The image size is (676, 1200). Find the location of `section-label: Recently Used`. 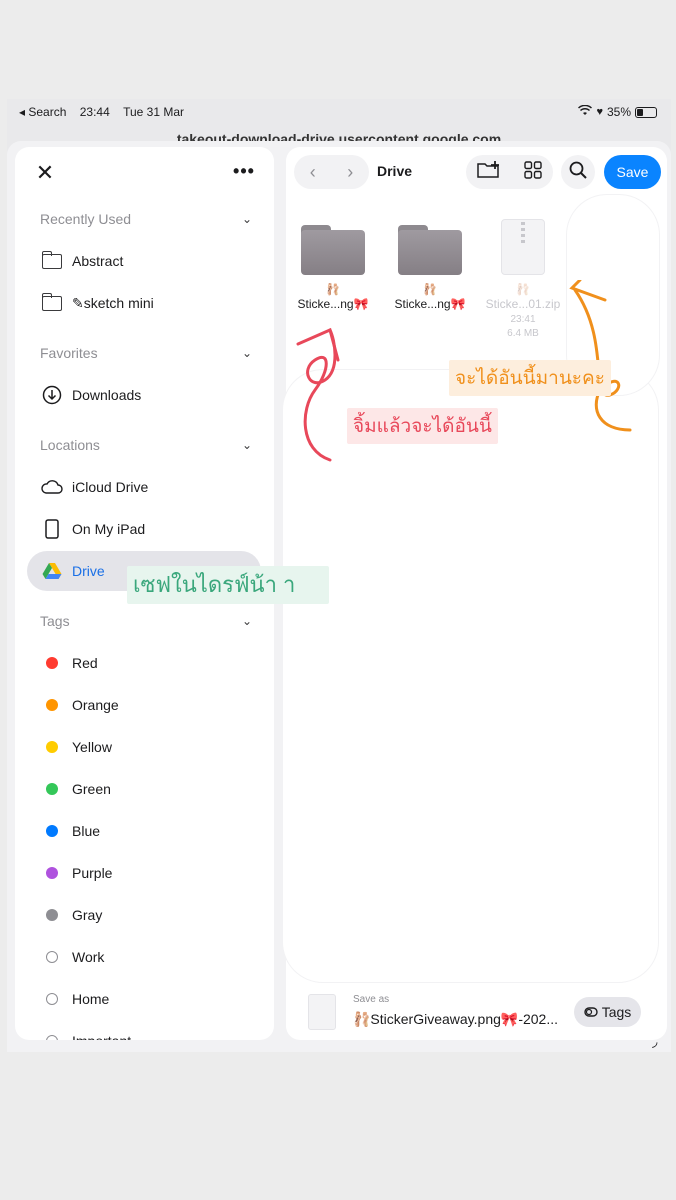

section-label: Recently Used is located at coordinates (86, 219).